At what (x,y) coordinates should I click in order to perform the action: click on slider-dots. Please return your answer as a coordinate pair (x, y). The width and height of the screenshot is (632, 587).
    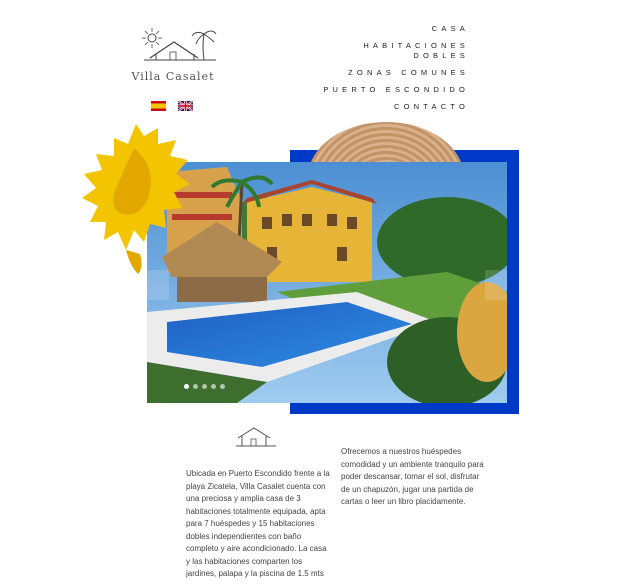
    Looking at the image, I should click on (204, 386).